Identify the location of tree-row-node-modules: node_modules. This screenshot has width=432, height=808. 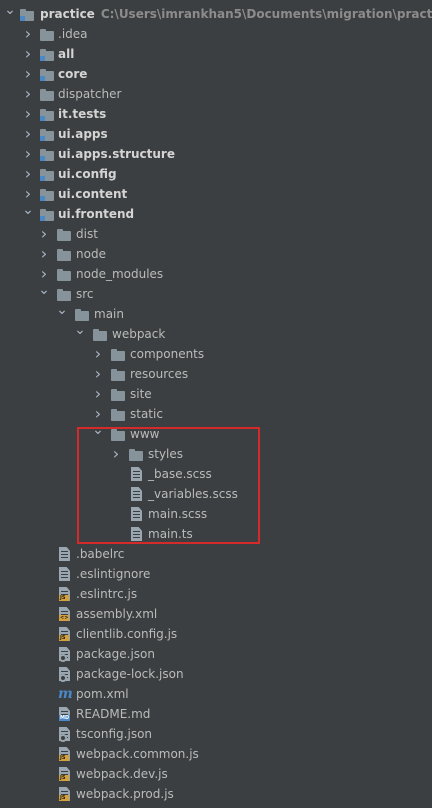
(216, 274).